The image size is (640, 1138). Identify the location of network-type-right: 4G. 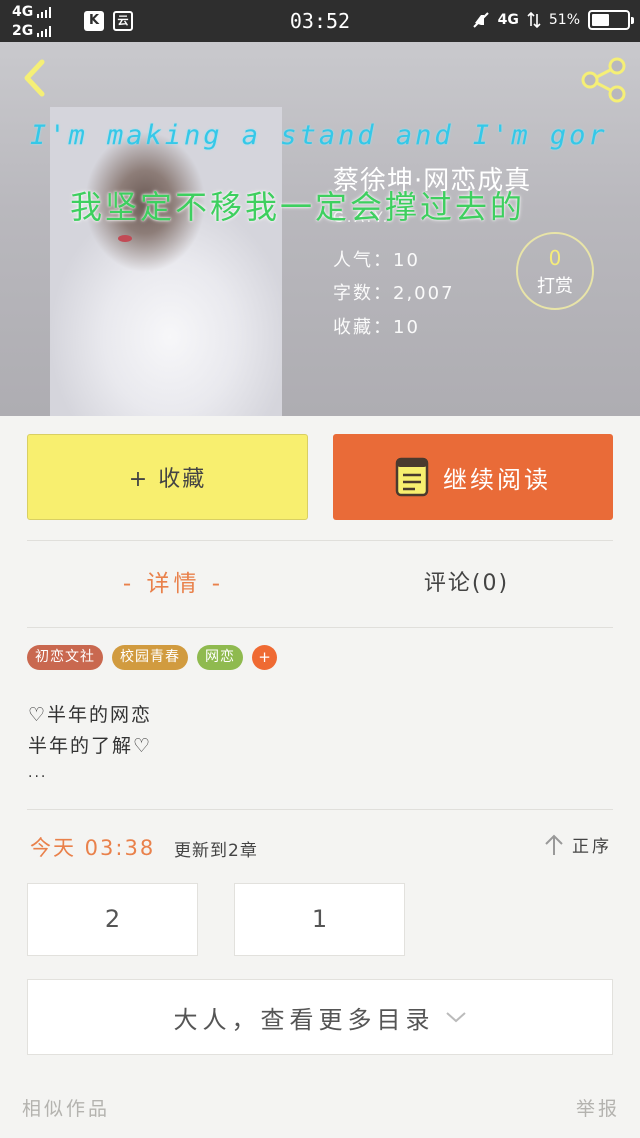
(508, 20).